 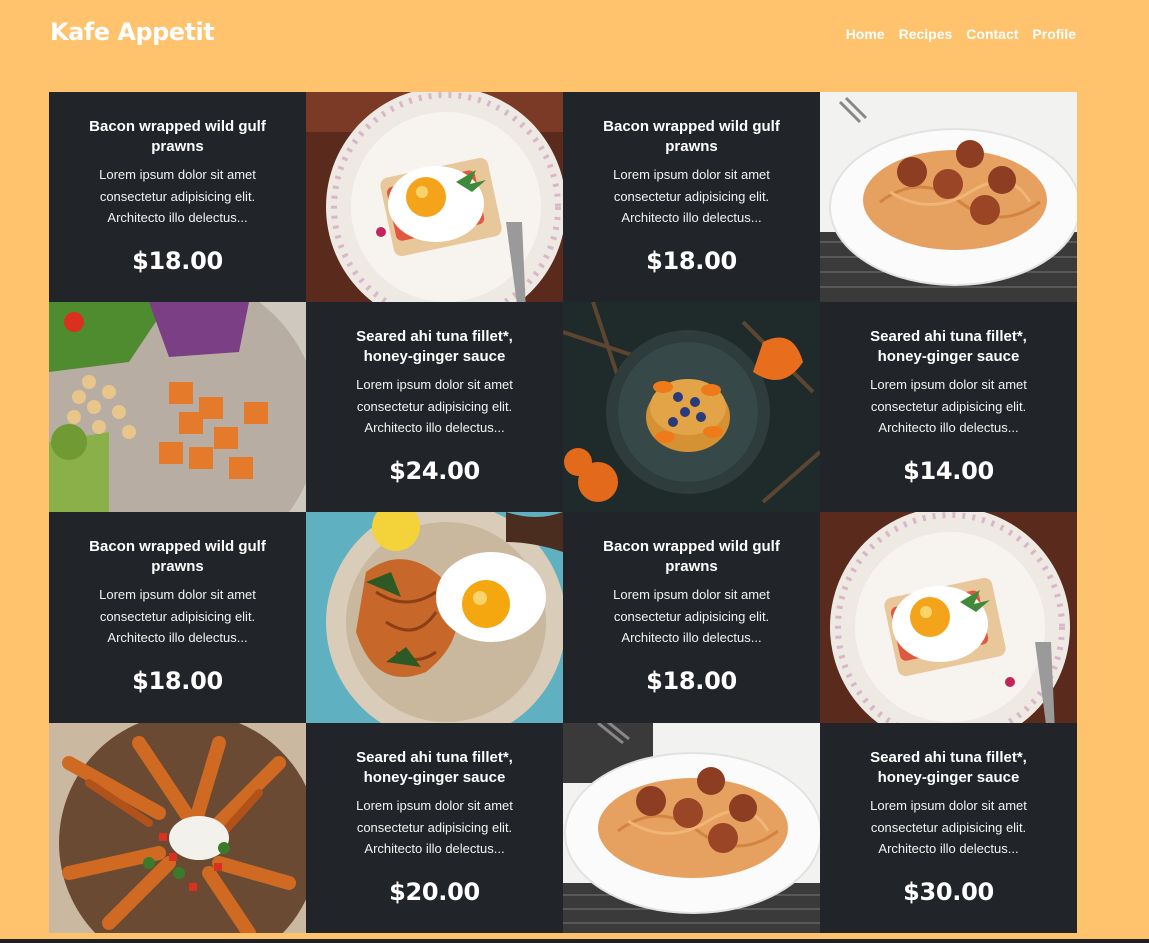 What do you see at coordinates (434, 891) in the screenshot?
I see `dish-price: $20.00` at bounding box center [434, 891].